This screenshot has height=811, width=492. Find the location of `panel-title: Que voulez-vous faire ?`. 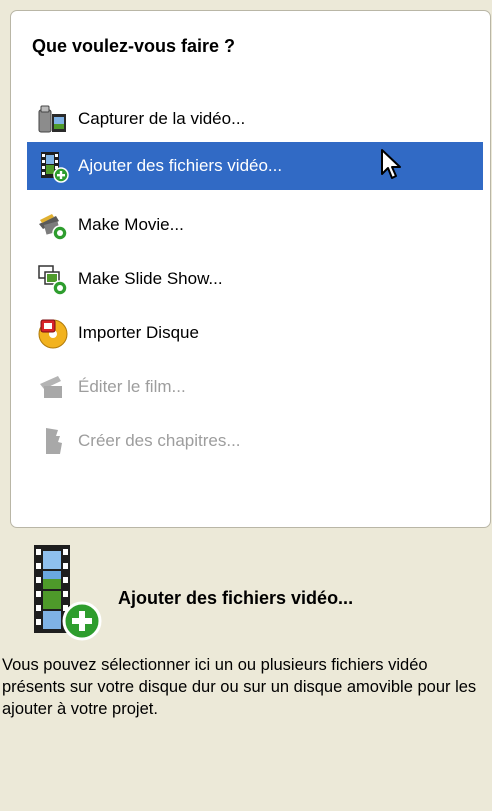

panel-title: Que voulez-vous faire ? is located at coordinates (134, 46).